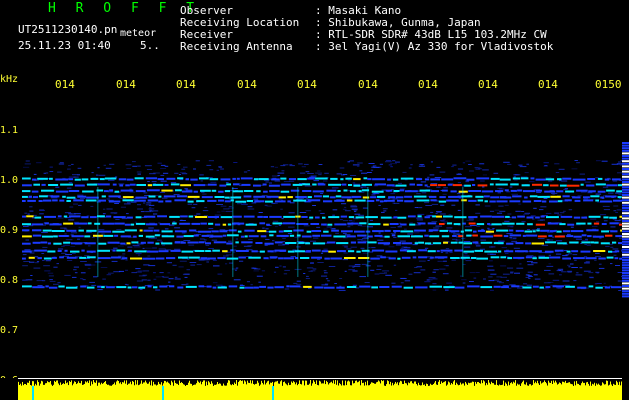 The image size is (629, 400). What do you see at coordinates (9, 280) in the screenshot?
I see `freq-tick-label: 0.8` at bounding box center [9, 280].